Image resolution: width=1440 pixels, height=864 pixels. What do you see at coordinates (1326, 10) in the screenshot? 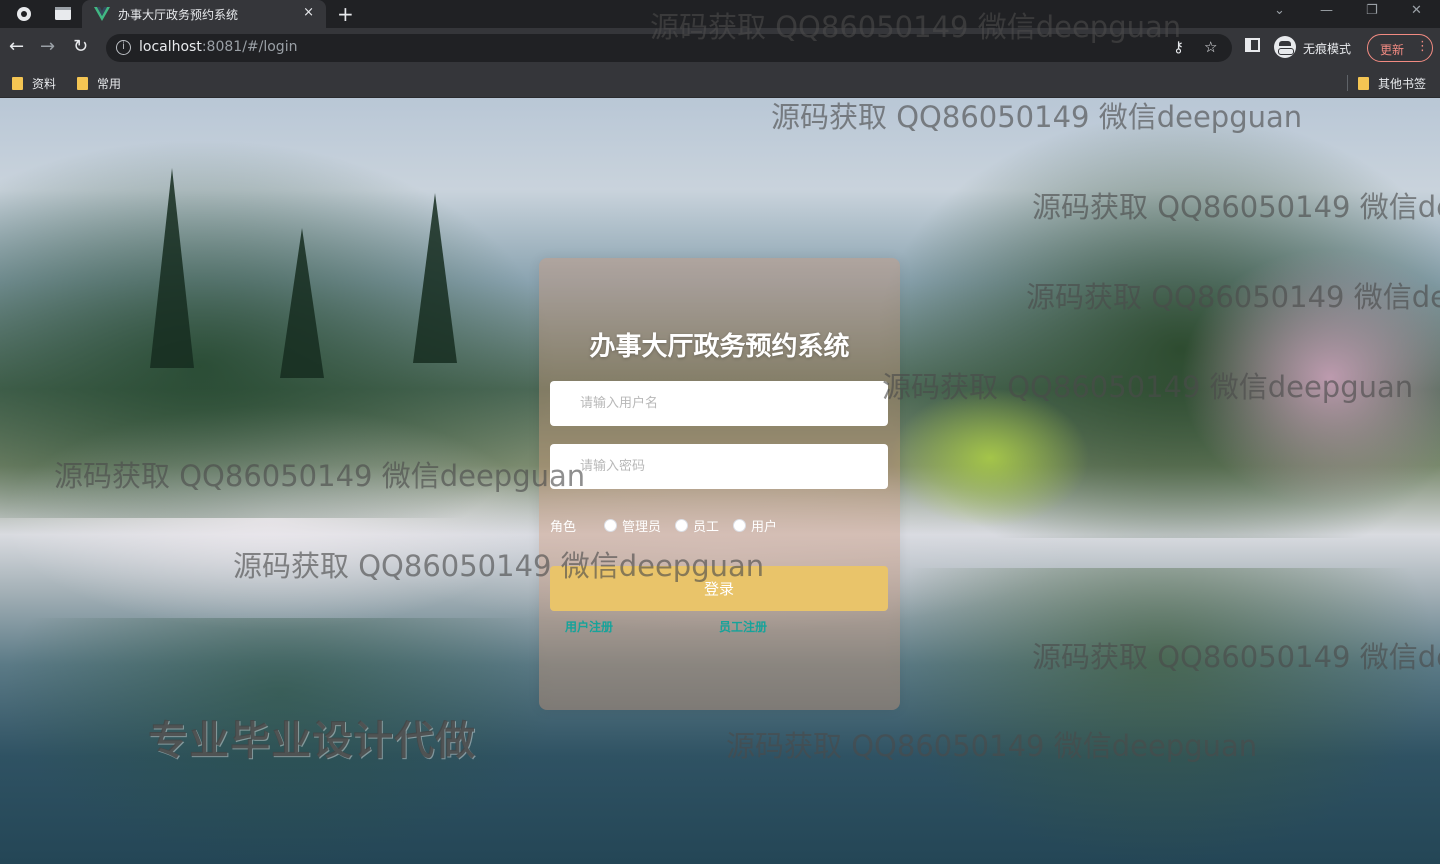
I see `minimize-icon: —` at bounding box center [1326, 10].